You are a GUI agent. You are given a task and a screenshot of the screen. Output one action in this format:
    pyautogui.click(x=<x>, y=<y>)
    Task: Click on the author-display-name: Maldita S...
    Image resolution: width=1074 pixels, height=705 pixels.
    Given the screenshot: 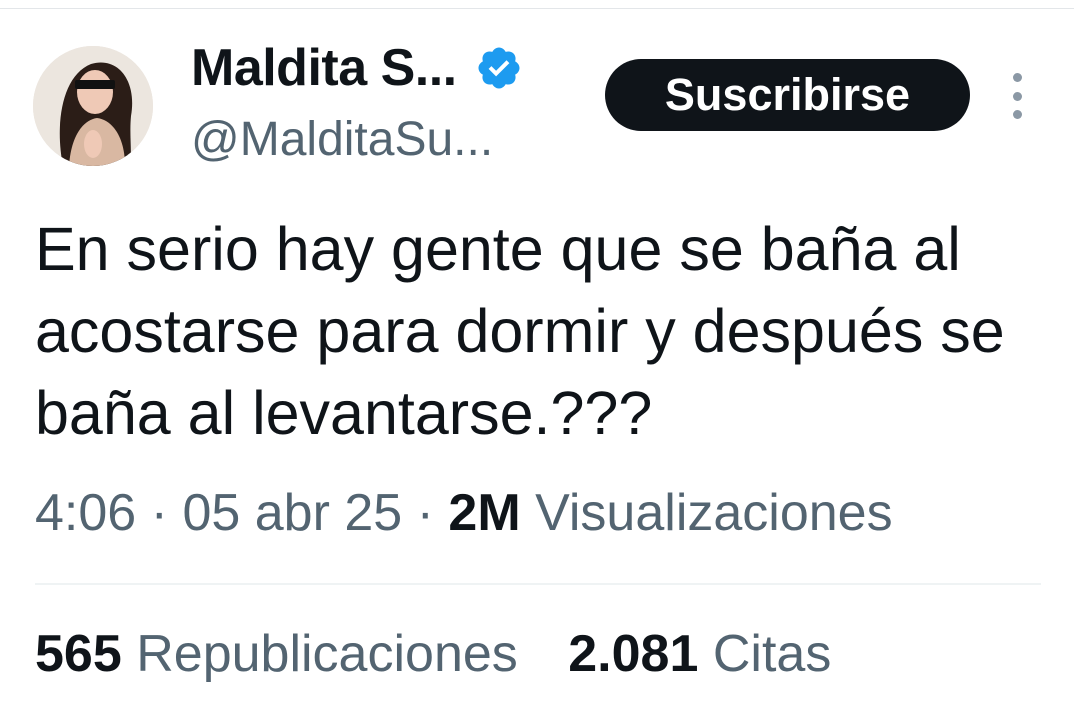 What is the action you would take?
    pyautogui.click(x=324, y=68)
    